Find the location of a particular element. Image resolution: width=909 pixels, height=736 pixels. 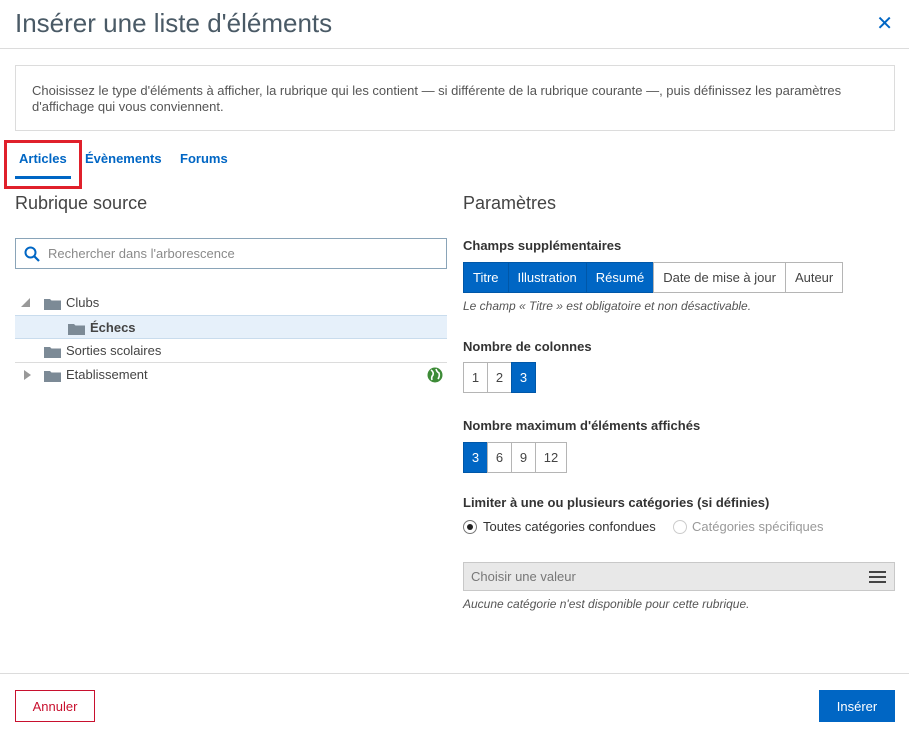

max-option-9: 9 is located at coordinates (523, 457).